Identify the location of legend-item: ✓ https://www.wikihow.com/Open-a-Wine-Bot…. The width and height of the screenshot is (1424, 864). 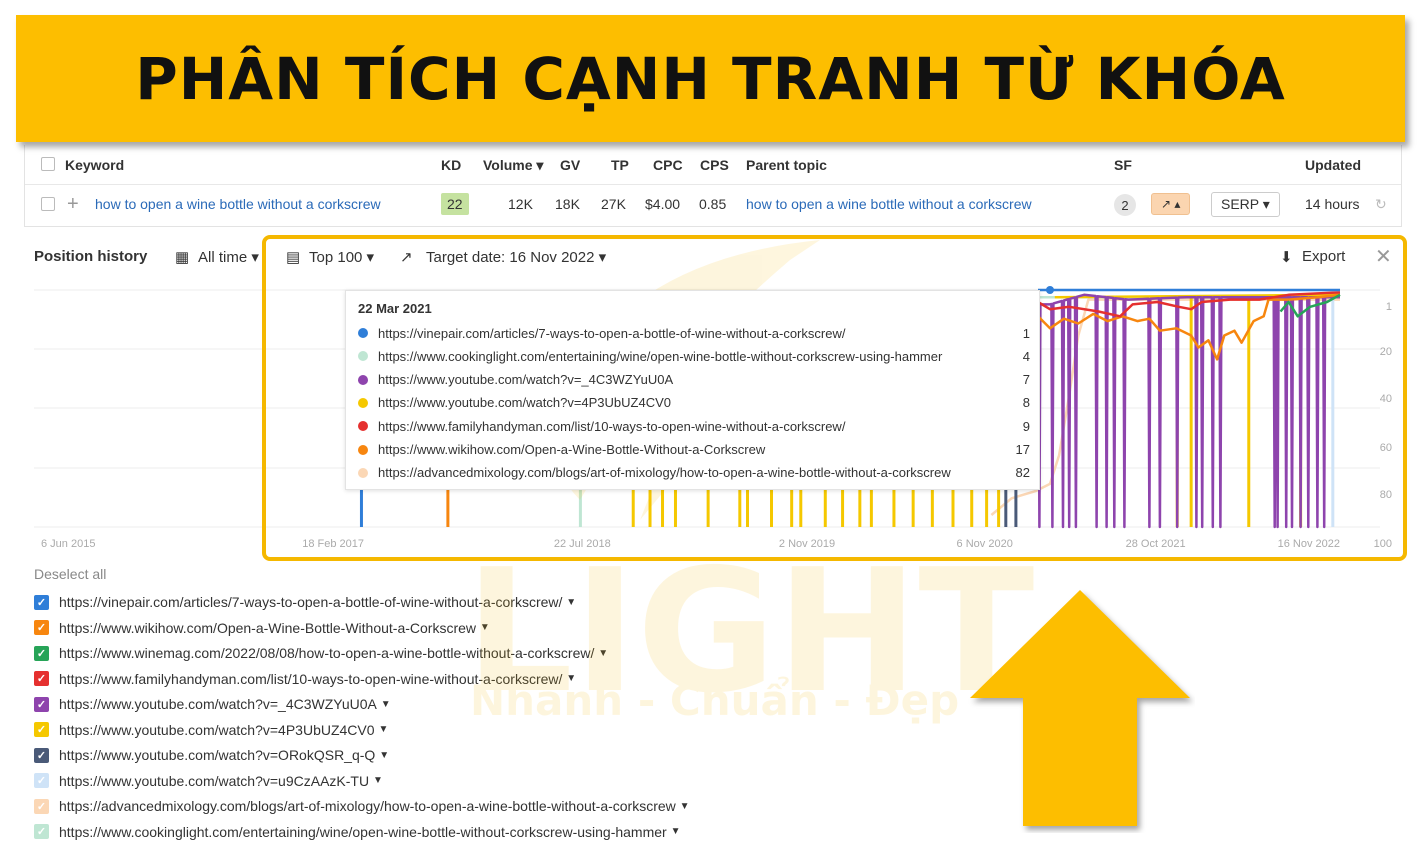
(262, 628).